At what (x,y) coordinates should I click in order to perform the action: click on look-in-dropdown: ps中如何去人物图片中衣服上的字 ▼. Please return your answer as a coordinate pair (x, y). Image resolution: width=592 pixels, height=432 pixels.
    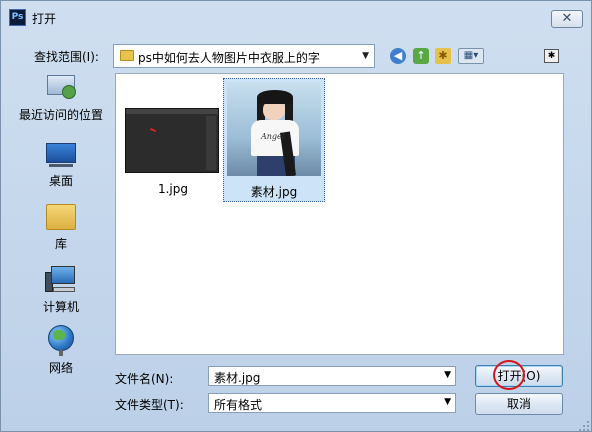
    Looking at the image, I should click on (244, 56).